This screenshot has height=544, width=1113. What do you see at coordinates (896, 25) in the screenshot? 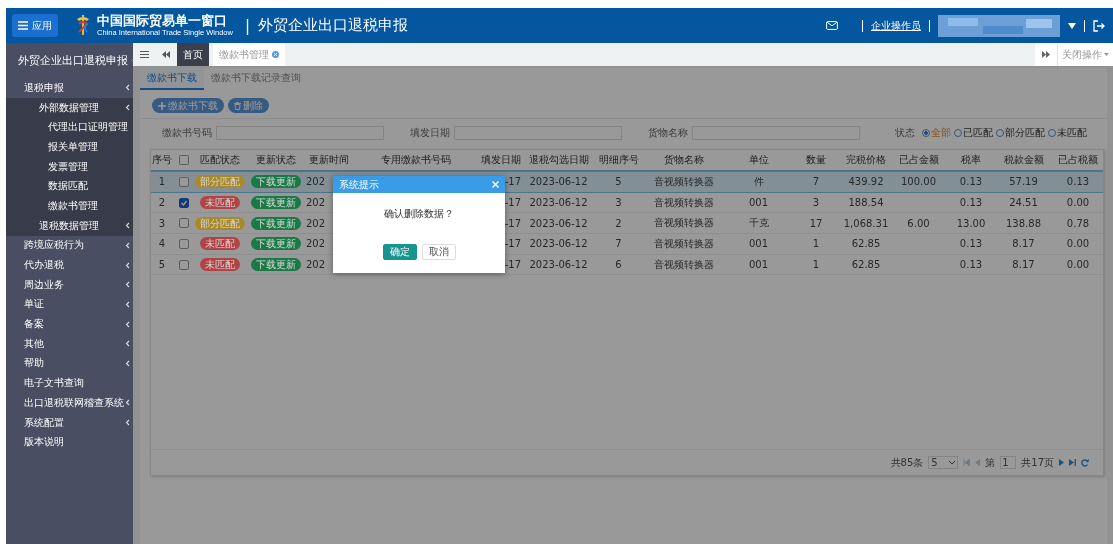
I see `user-role-link: 企业操作员` at bounding box center [896, 25].